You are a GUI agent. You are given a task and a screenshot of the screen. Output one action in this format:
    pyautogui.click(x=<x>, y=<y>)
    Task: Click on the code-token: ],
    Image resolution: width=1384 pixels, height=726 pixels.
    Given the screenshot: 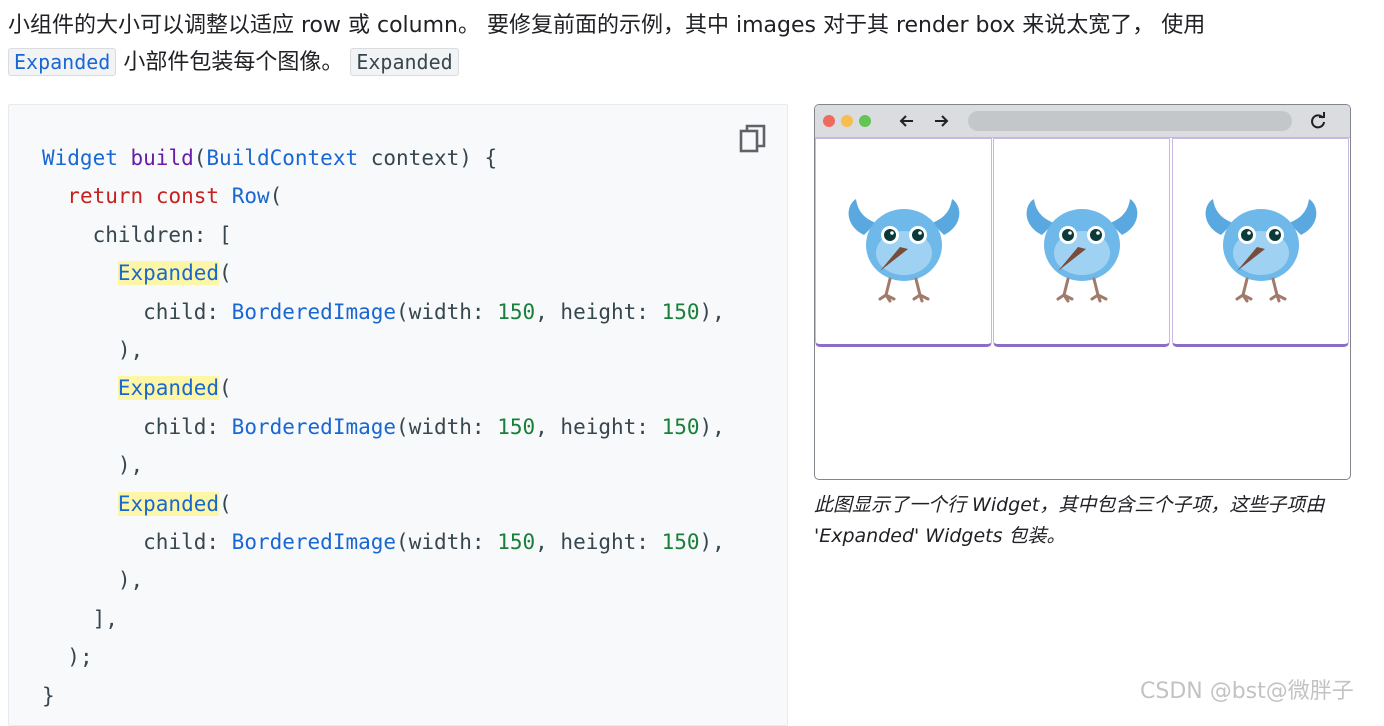 What is the action you would take?
    pyautogui.click(x=105, y=618)
    